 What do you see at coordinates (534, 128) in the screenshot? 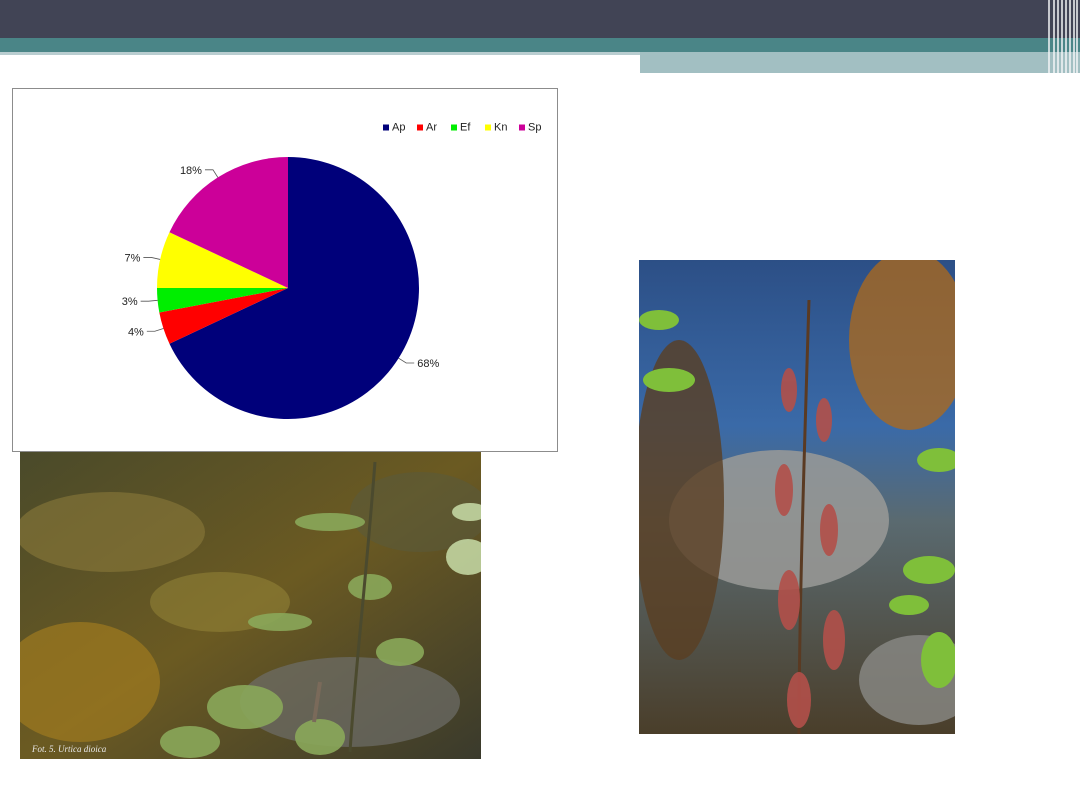
I see `legend-label: Sp` at bounding box center [534, 128].